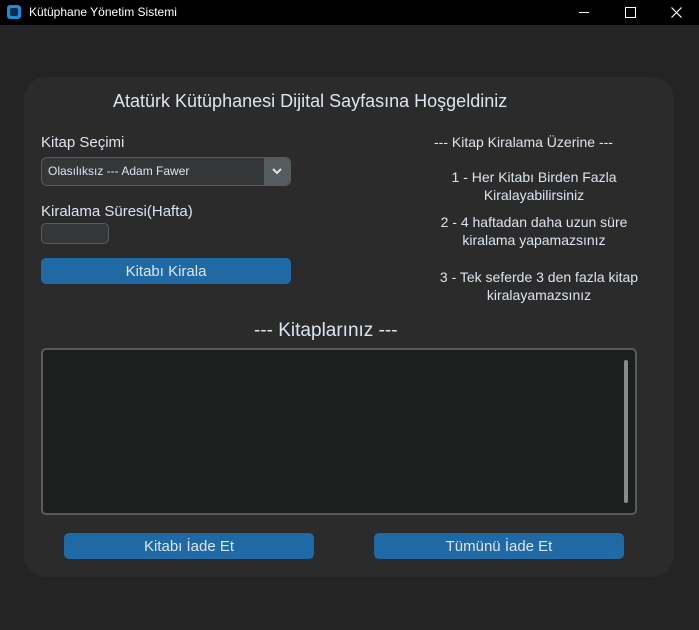 This screenshot has width=699, height=630. Describe the element at coordinates (119, 171) in the screenshot. I see `book-select-value: Olasılıksız --- Adam Fawer` at that location.